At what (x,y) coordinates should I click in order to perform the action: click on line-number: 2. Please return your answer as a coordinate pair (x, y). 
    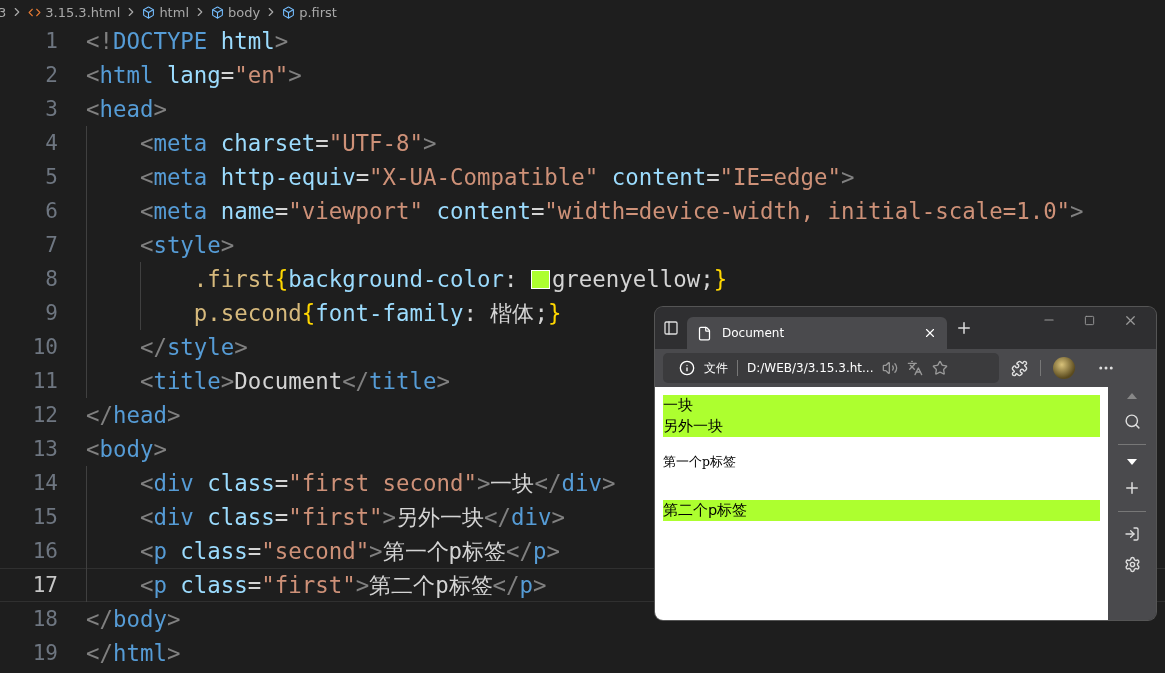
    Looking at the image, I should click on (51, 75).